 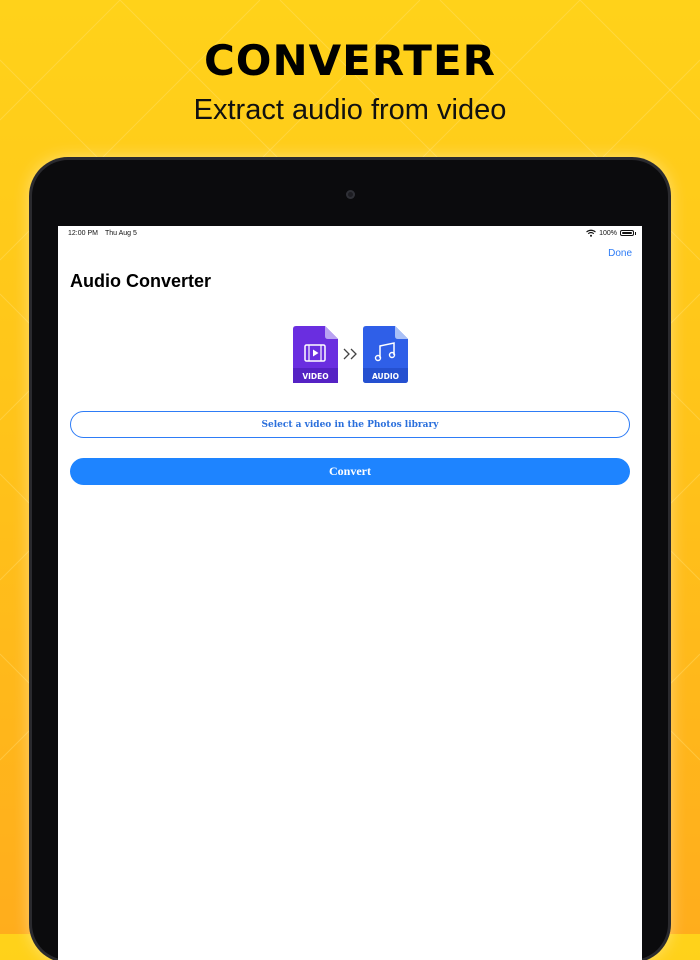 I want to click on conversion-graphic: VIDEO AUDIO, so click(x=351, y=355).